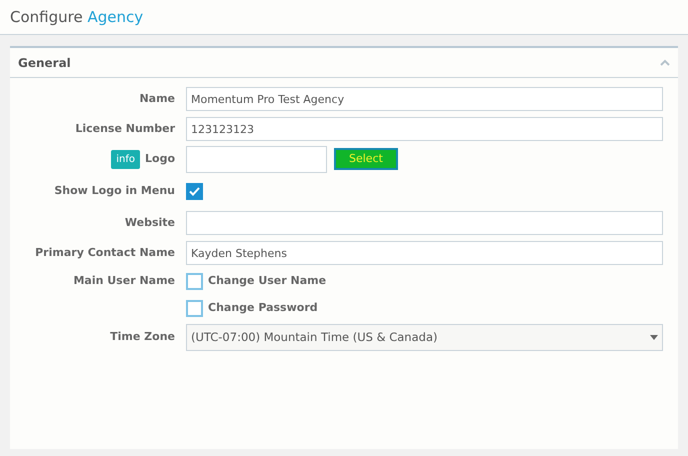  What do you see at coordinates (46, 17) in the screenshot?
I see `title-text: Configure` at bounding box center [46, 17].